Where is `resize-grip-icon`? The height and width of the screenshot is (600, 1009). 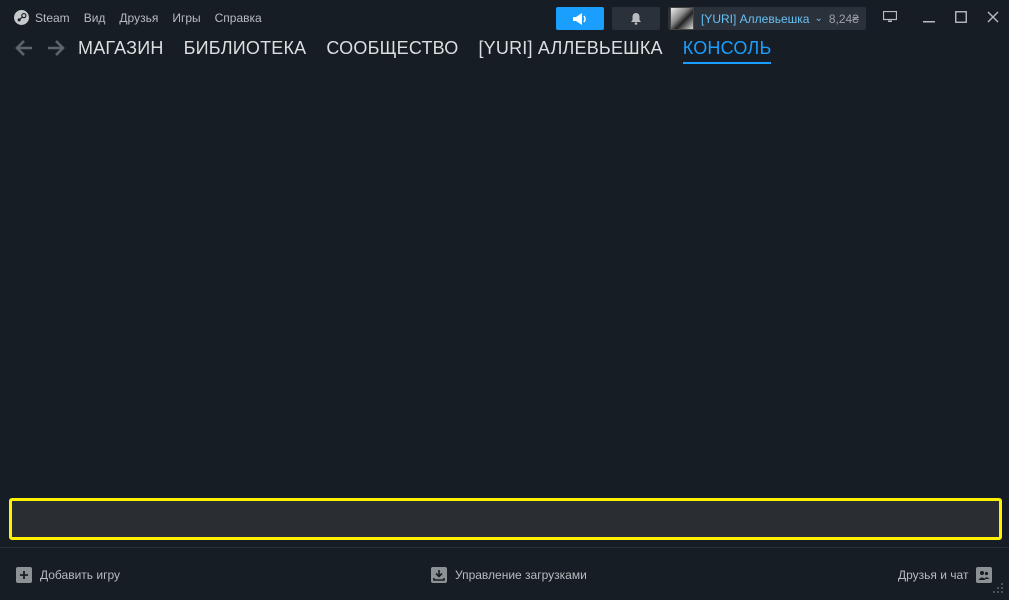
resize-grip-icon is located at coordinates (998, 588).